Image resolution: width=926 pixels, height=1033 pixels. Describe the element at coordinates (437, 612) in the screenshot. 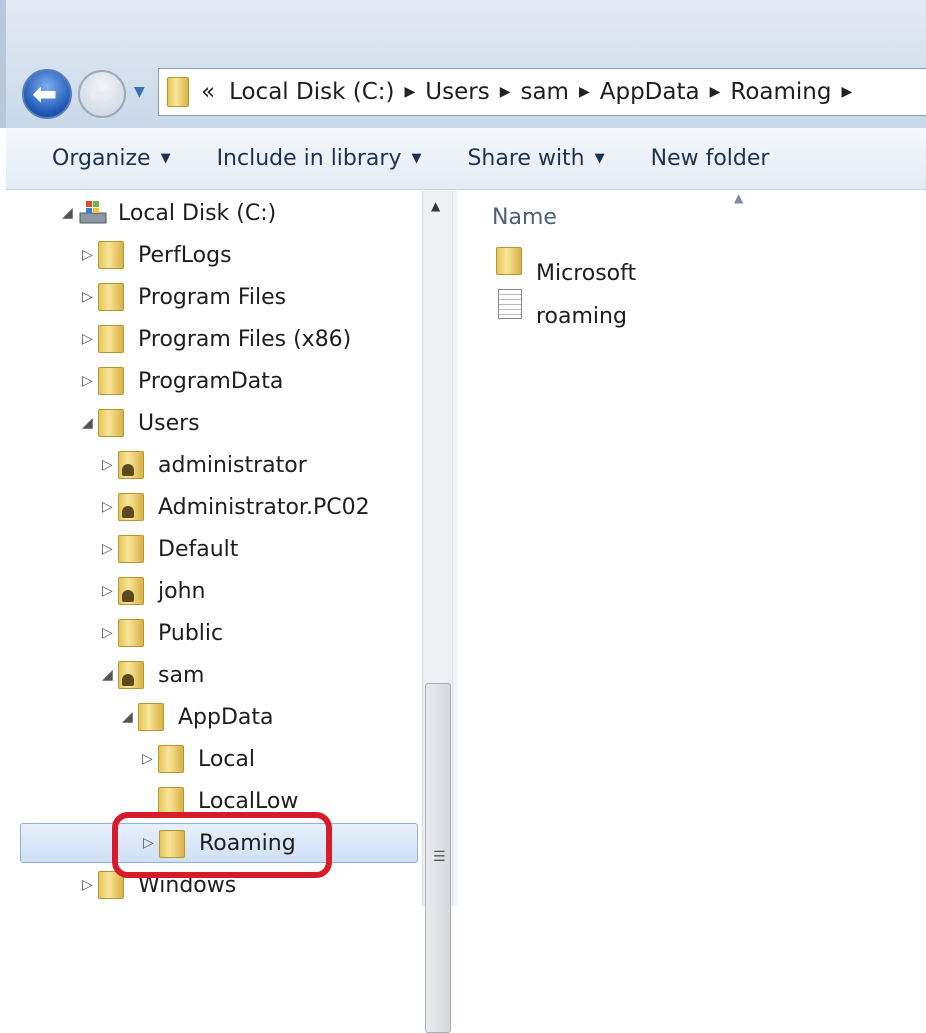

I see `tree-scrollbar: ▲ ☰` at that location.